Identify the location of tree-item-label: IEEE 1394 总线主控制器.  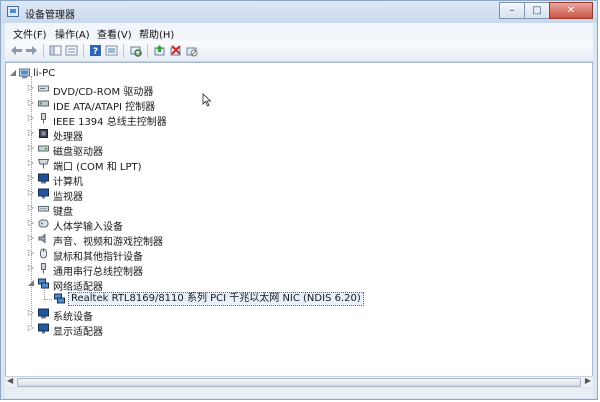
(110, 122).